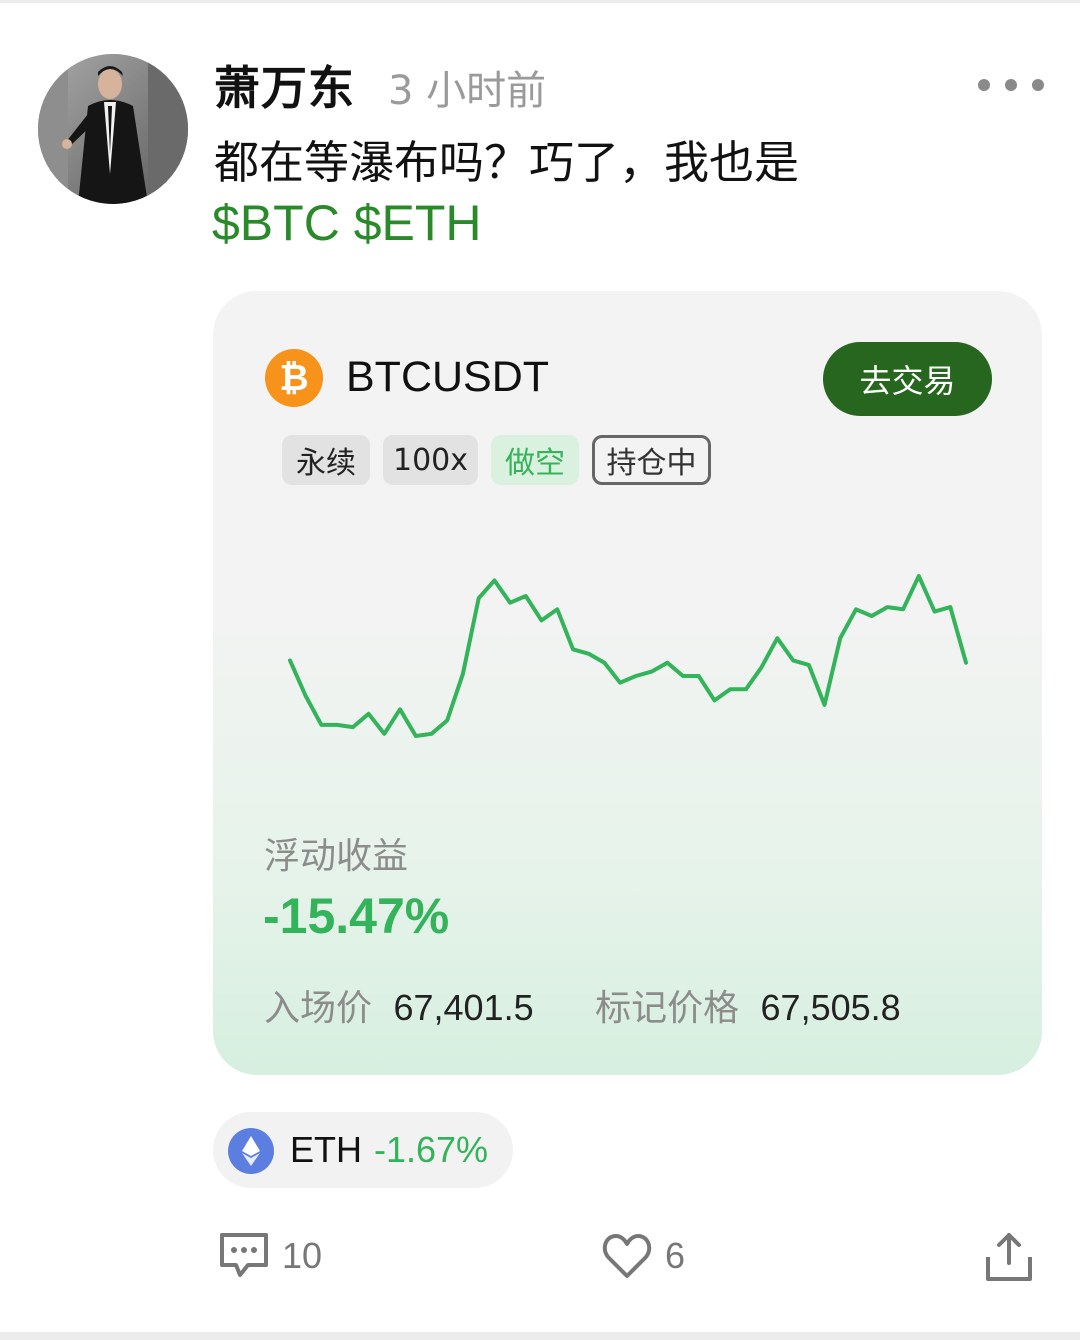 The height and width of the screenshot is (1340, 1080). Describe the element at coordinates (540, 1336) in the screenshot. I see `bottom-divider` at that location.